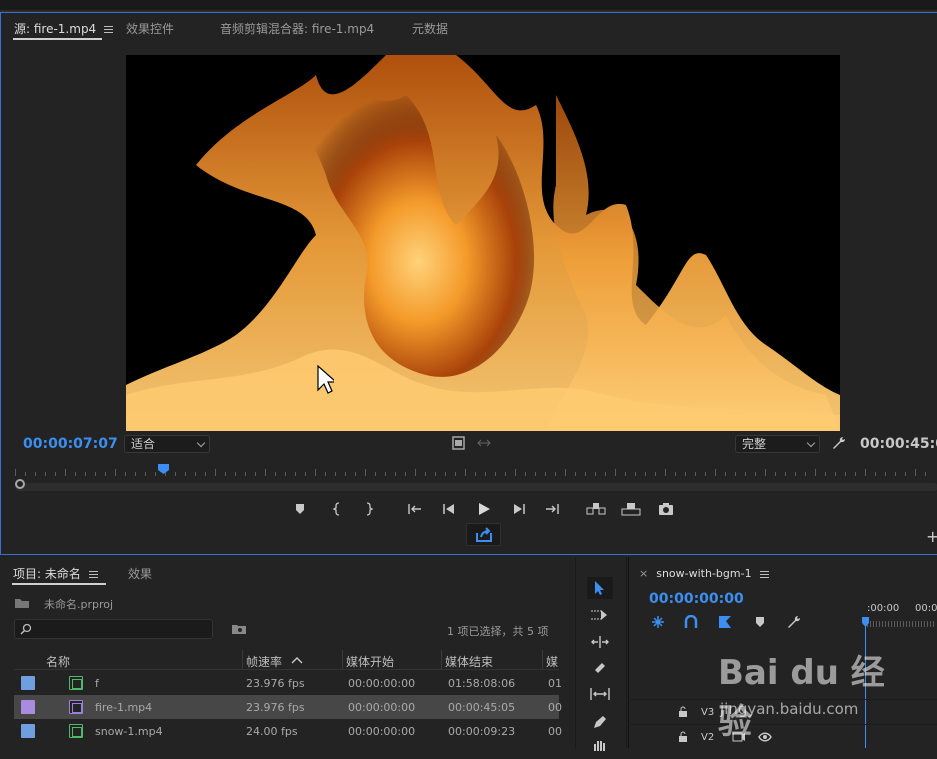  I want to click on safe-margins-icon, so click(458, 443).